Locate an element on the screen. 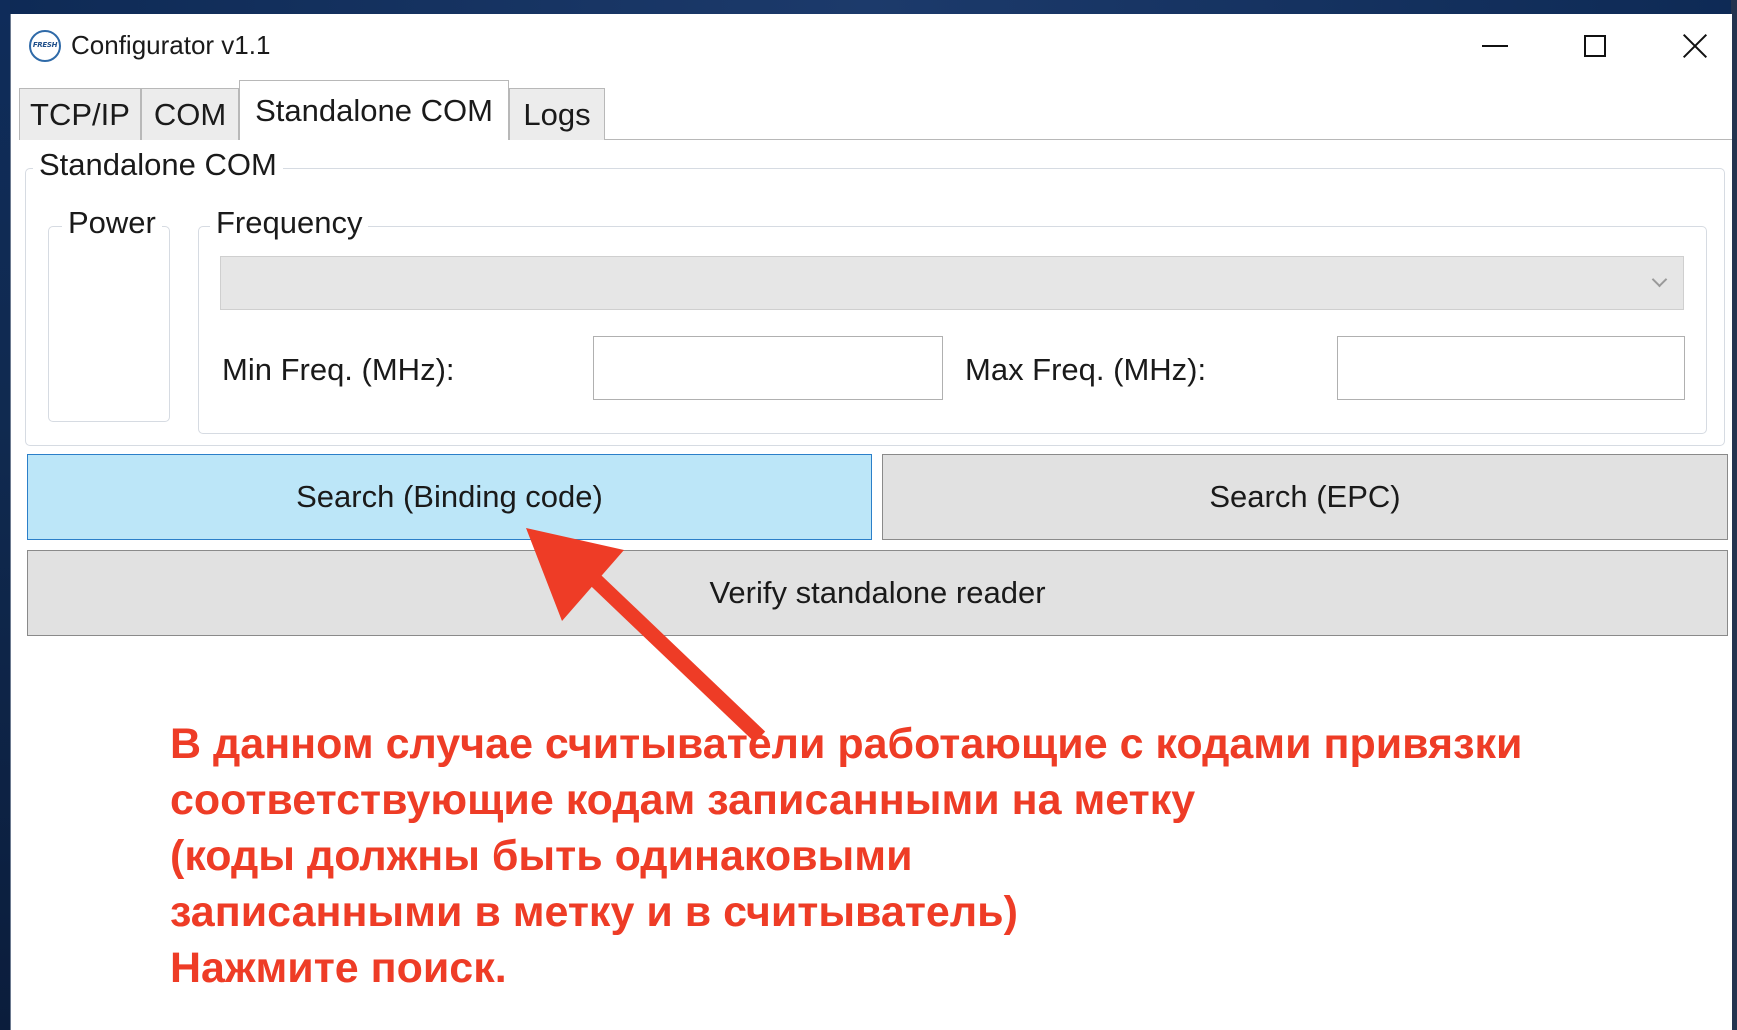  close-button is located at coordinates (1691, 46).